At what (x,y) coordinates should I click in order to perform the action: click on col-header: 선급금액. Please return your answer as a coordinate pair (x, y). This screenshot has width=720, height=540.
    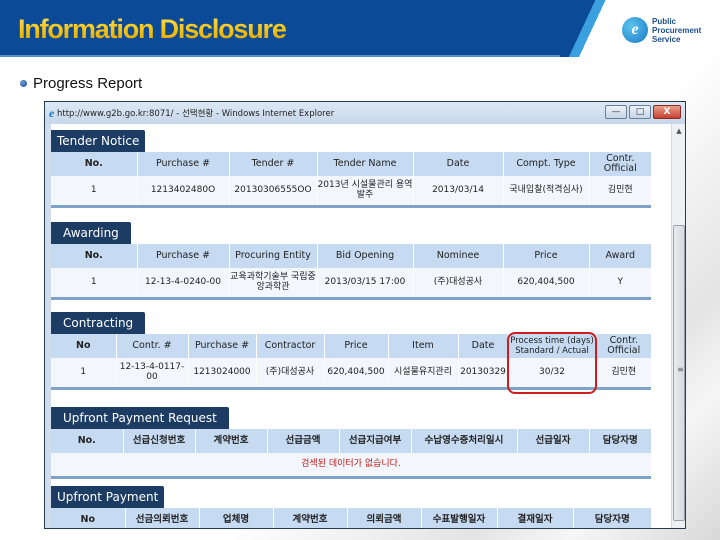
    Looking at the image, I should click on (303, 441).